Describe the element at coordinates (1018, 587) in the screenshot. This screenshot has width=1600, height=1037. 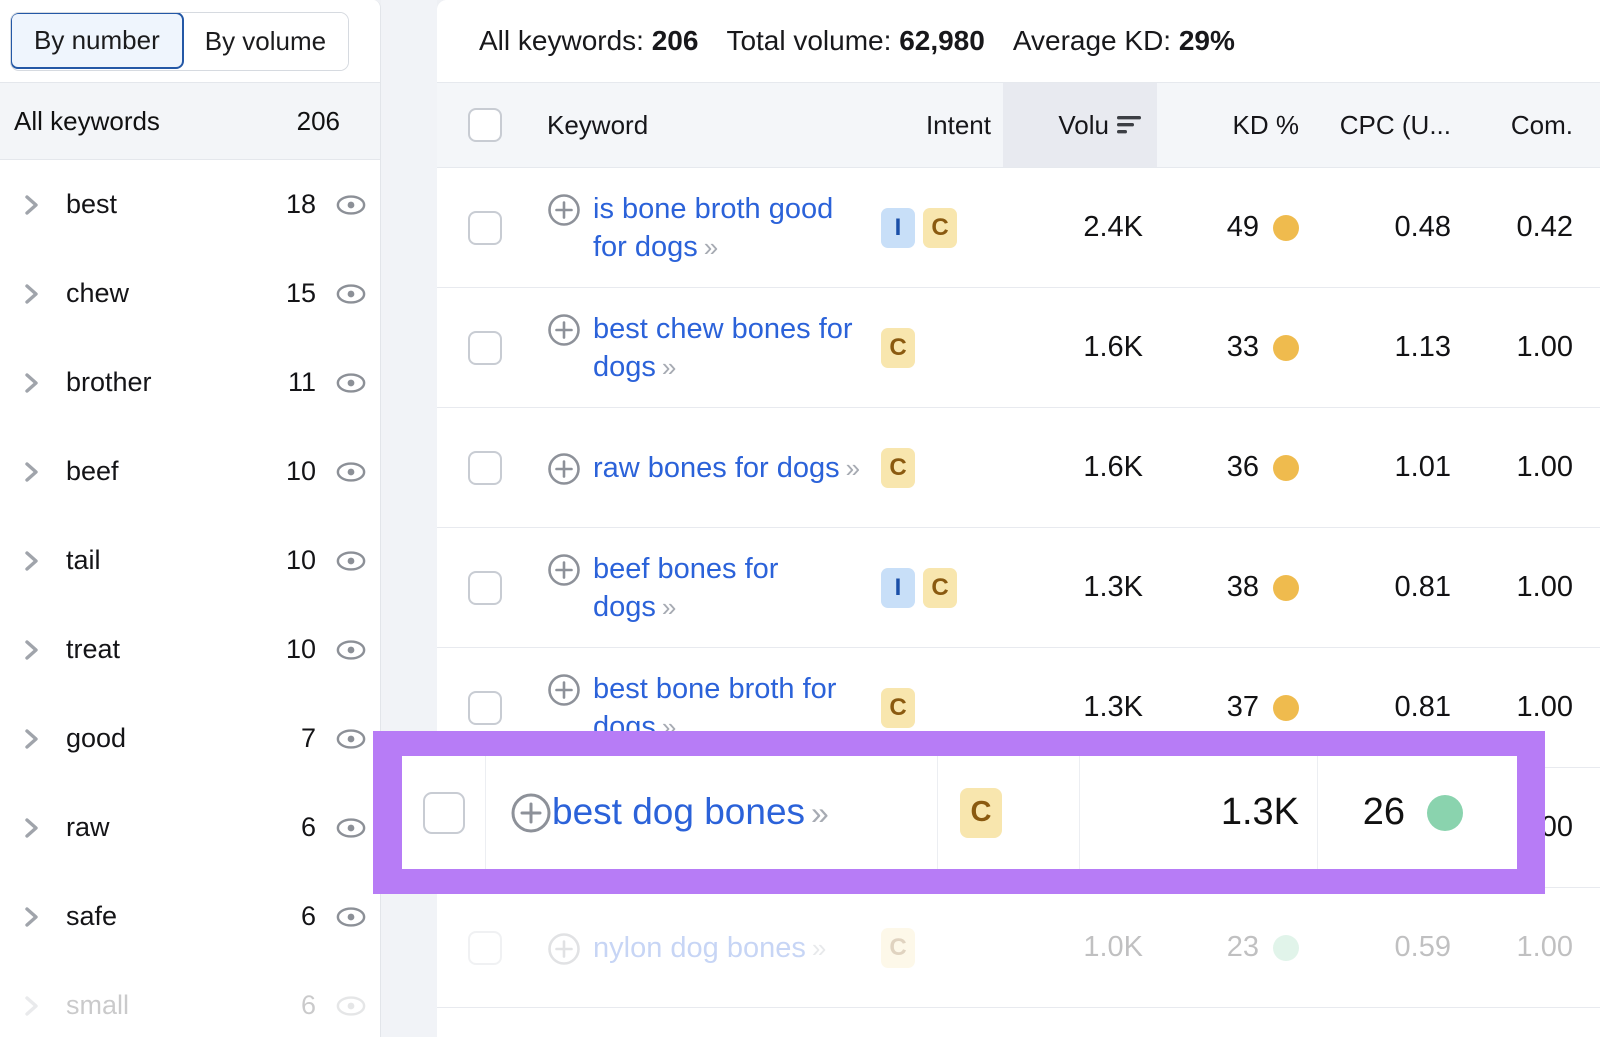
I see `table-row: beef bones for dogs»IC1.3K380.811.009` at that location.